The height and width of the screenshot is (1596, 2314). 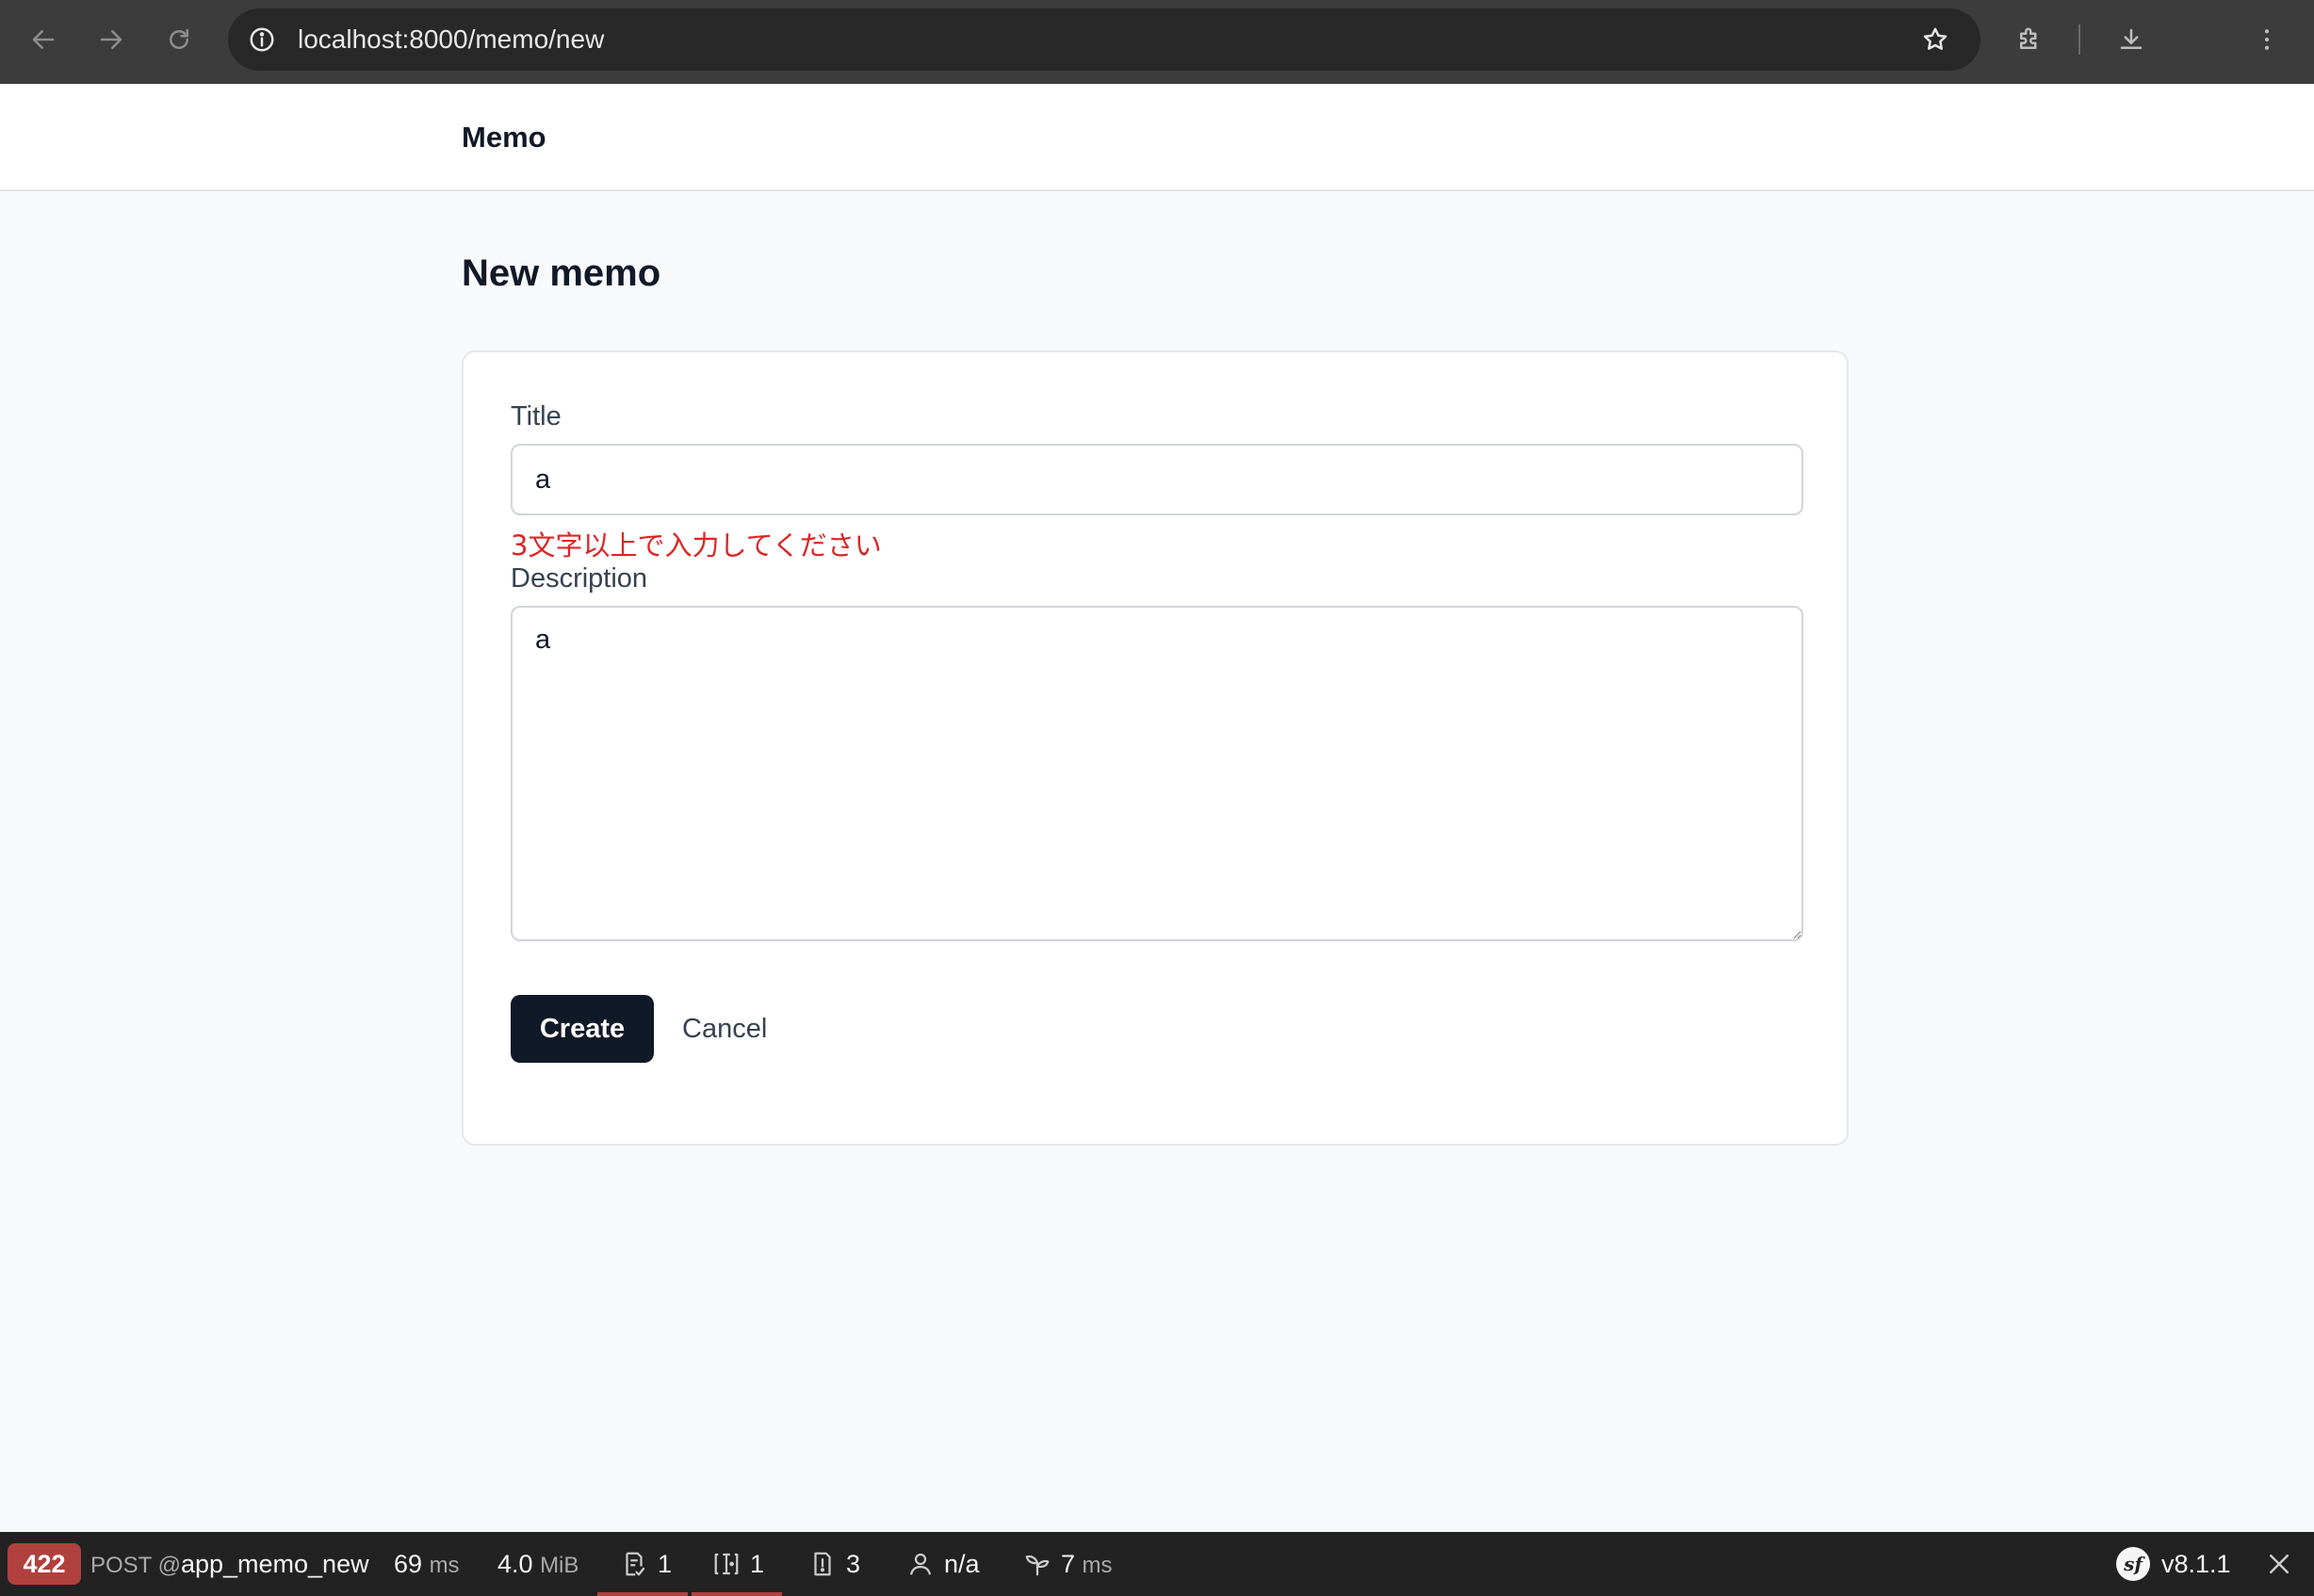 I want to click on form-icon, so click(x=635, y=1564).